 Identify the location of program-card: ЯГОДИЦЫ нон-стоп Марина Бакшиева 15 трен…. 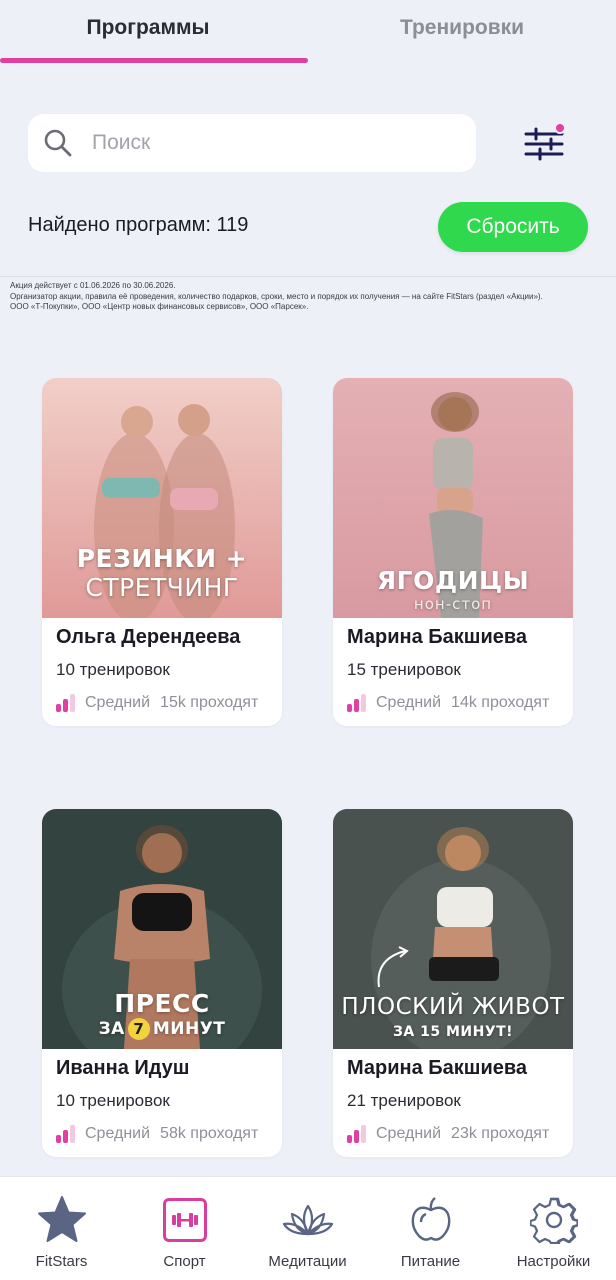
(453, 552).